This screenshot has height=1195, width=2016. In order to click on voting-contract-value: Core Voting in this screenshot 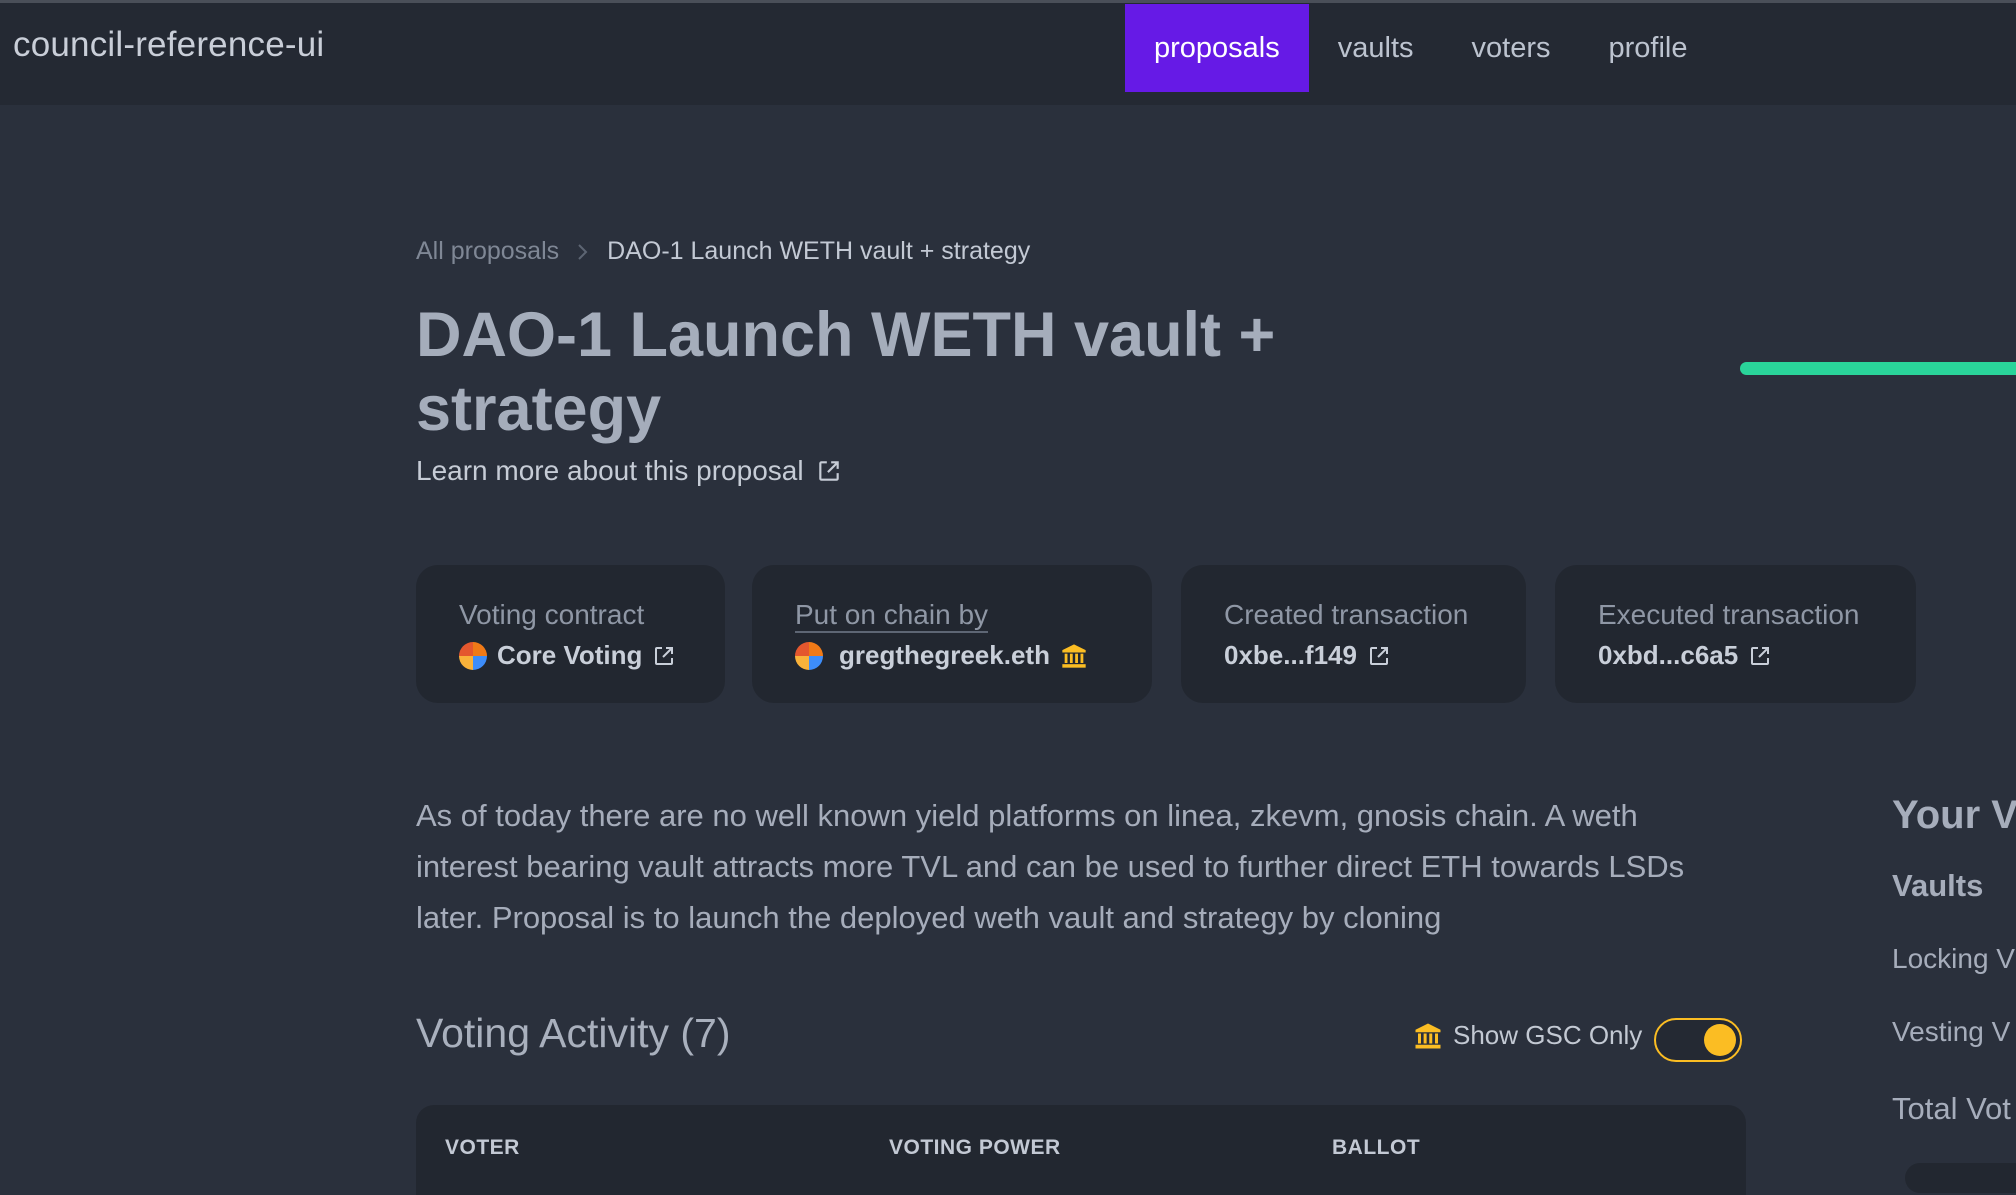, I will do `click(570, 655)`.